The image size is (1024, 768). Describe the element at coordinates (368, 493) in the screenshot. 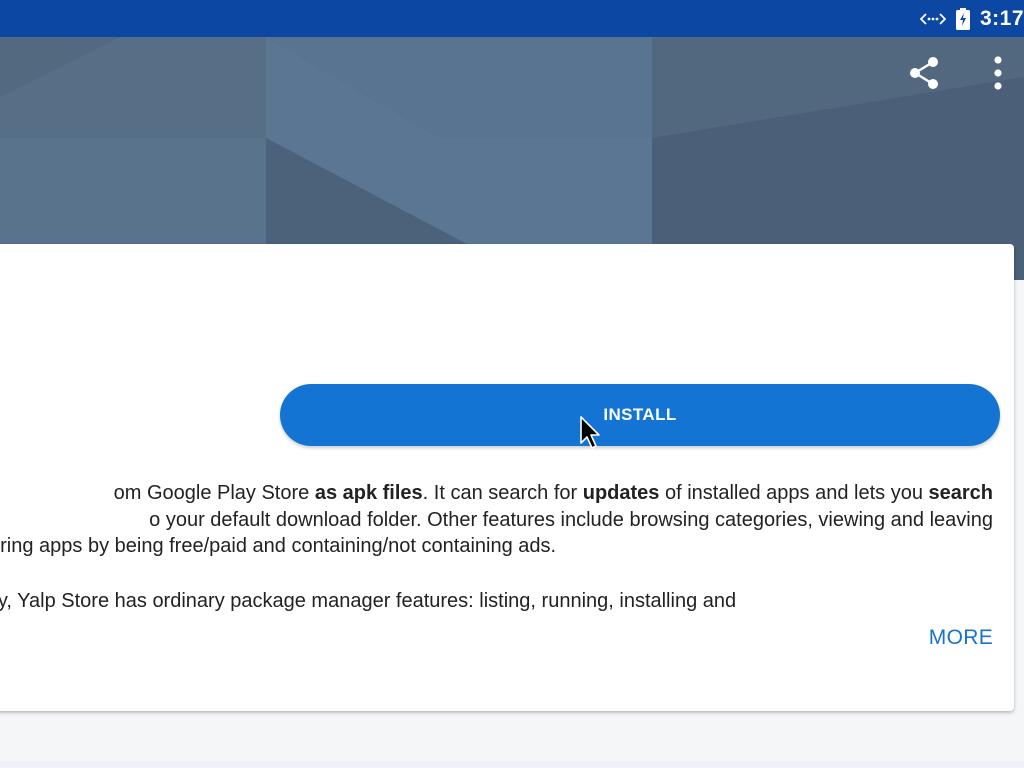

I see `description-bold: as apk files` at that location.